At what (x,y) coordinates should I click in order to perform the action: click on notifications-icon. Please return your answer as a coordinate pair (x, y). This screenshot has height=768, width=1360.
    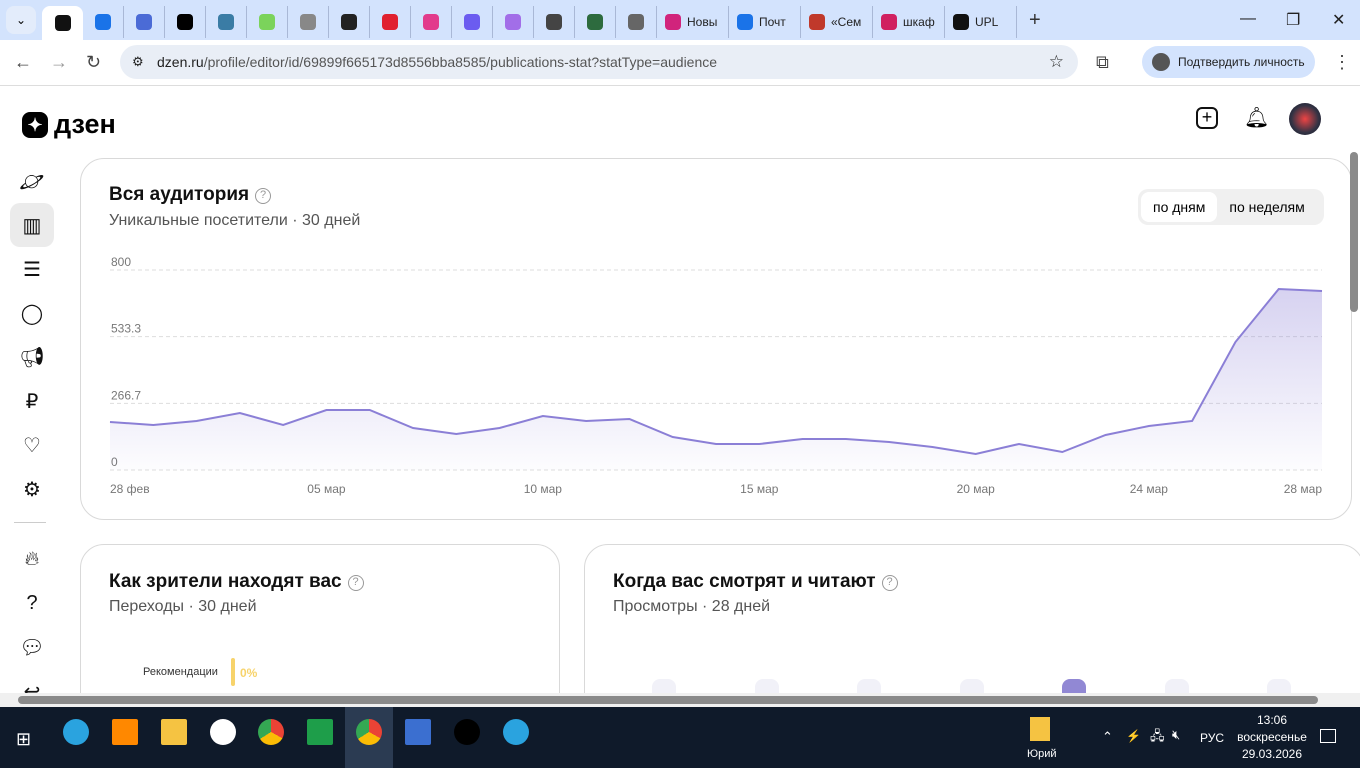
    Looking at the image, I should click on (1328, 736).